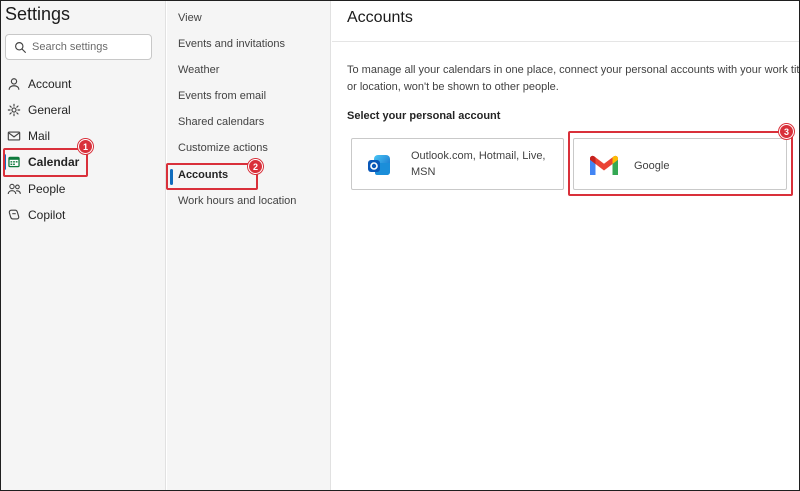  What do you see at coordinates (565, 41) in the screenshot?
I see `divider` at bounding box center [565, 41].